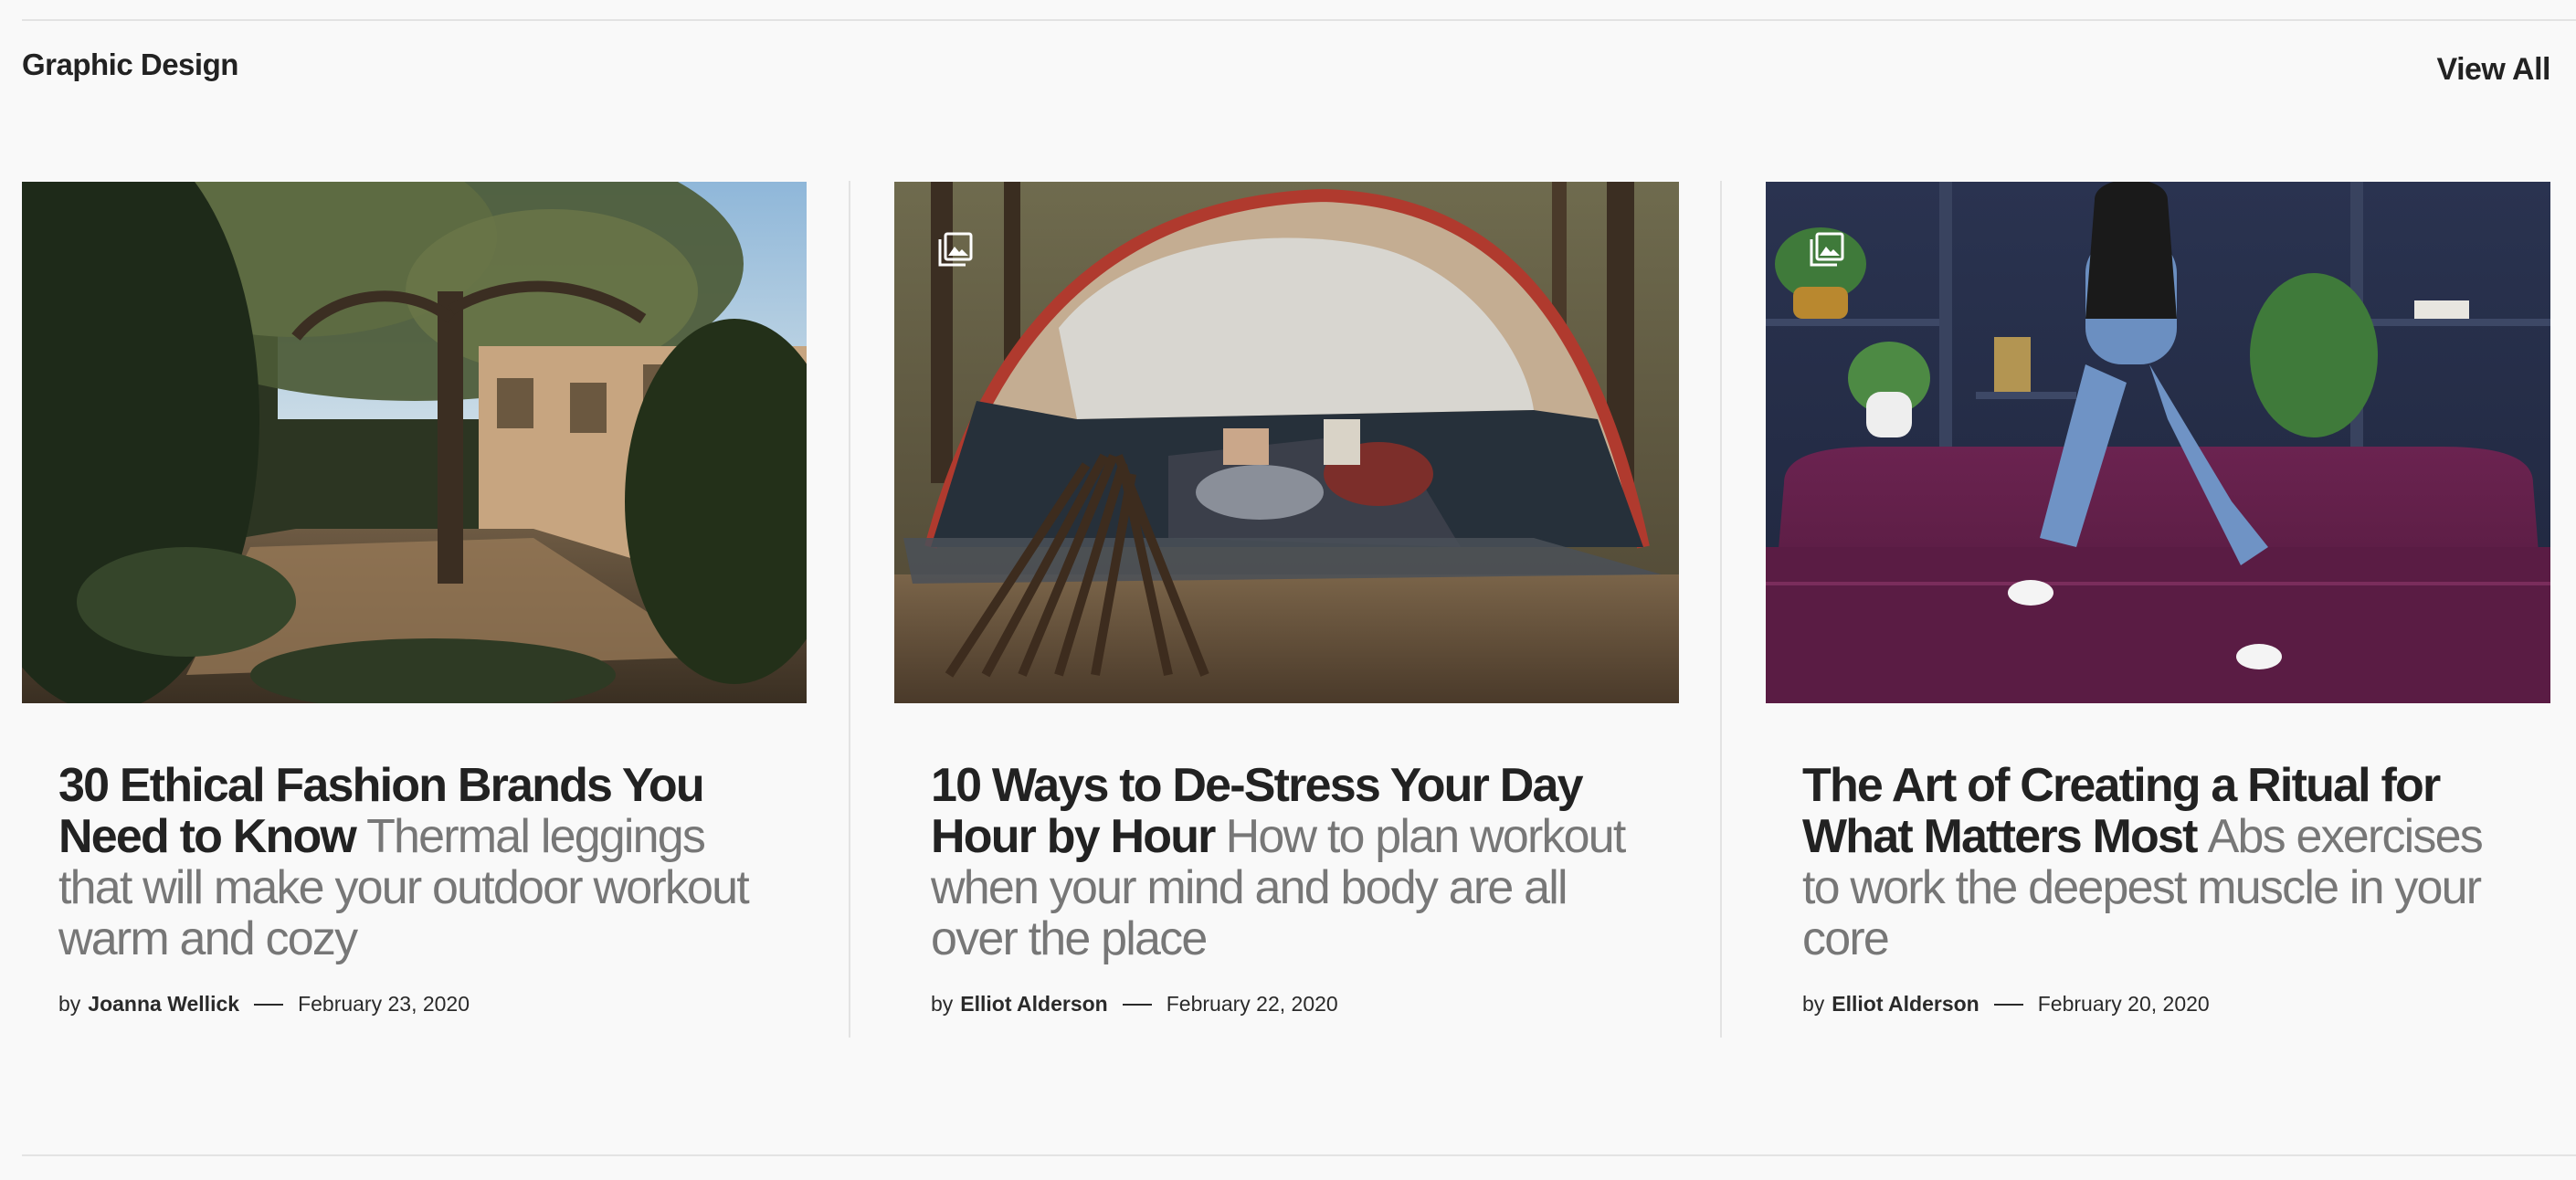 Image resolution: width=2576 pixels, height=1180 pixels. Describe the element at coordinates (163, 1004) in the screenshot. I see `author-link: Joanna Wellick` at that location.